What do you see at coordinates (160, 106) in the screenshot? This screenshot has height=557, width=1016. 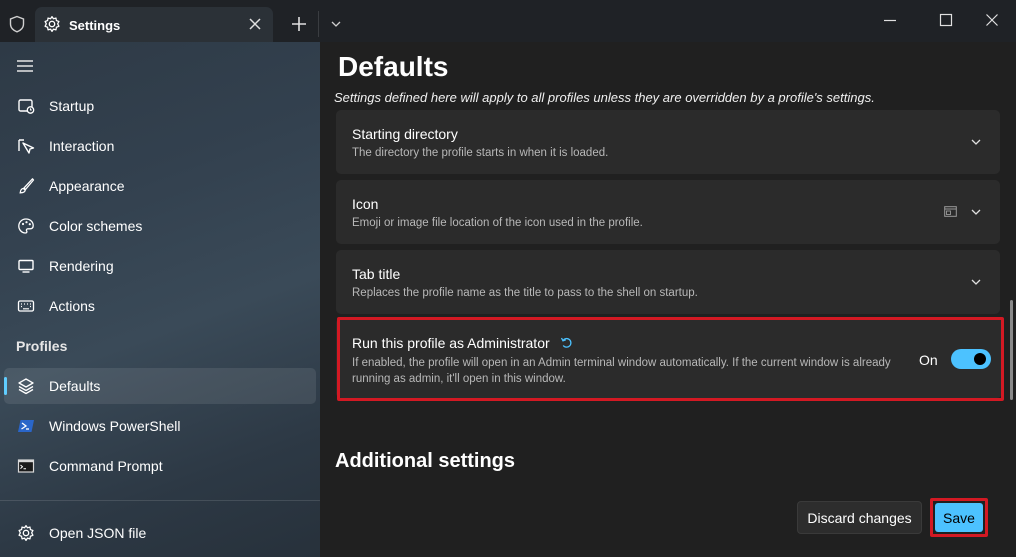 I see `sidebar-item-startup: Startup` at bounding box center [160, 106].